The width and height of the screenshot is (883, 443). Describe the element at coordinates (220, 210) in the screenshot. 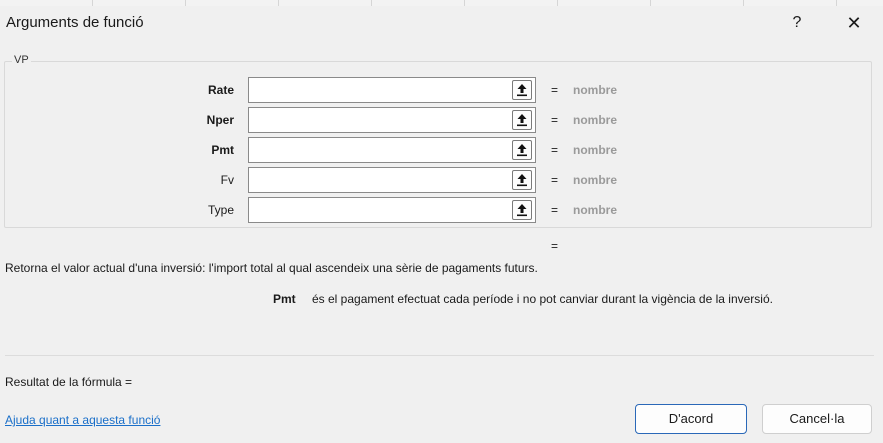

I see `arg-label-type: Type` at that location.